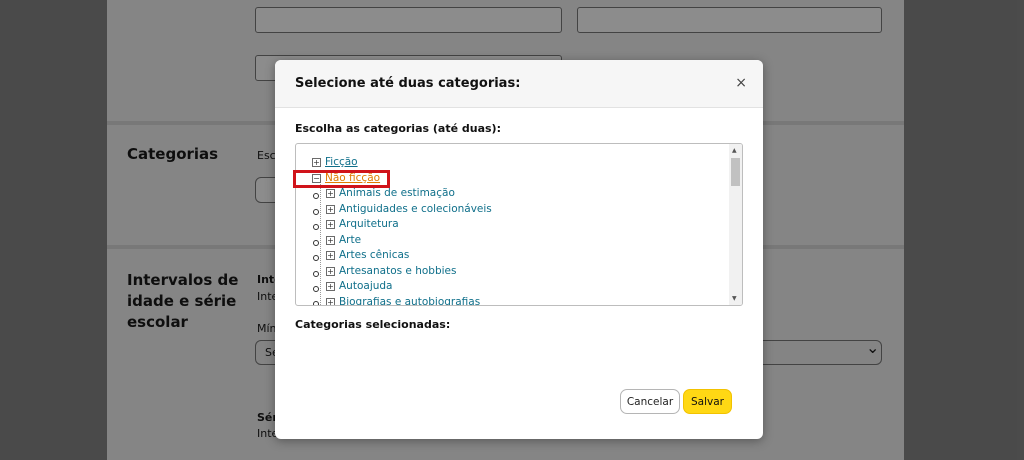 This screenshot has height=460, width=1024. I want to click on tree-child-item: + Animais de estimação, so click(390, 193).